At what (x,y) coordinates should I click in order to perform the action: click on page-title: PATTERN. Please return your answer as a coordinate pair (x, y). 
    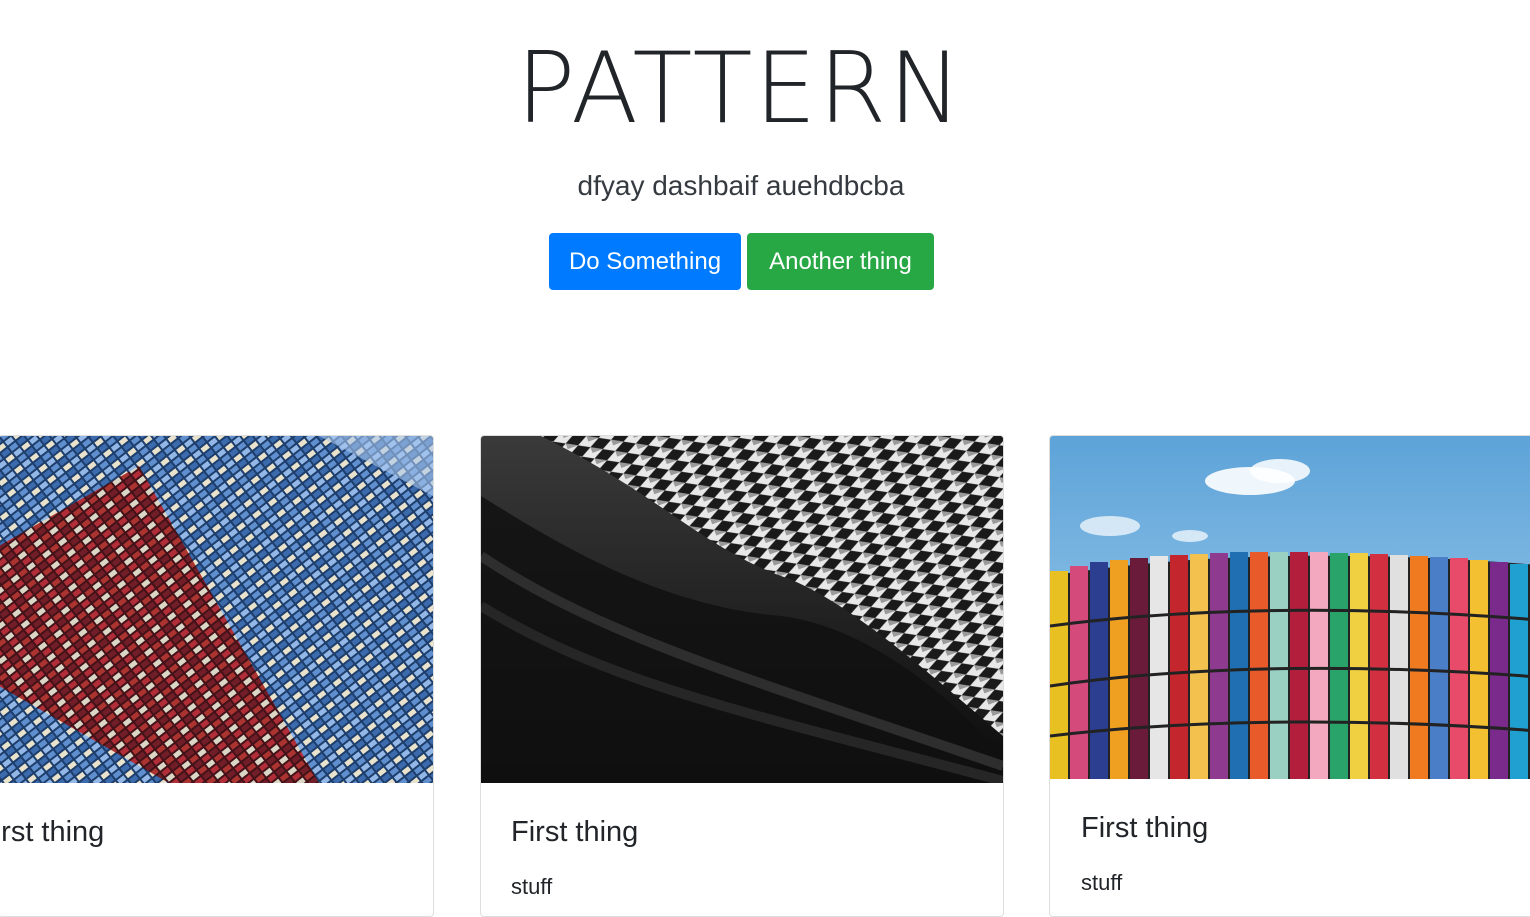
    Looking at the image, I should click on (740, 89).